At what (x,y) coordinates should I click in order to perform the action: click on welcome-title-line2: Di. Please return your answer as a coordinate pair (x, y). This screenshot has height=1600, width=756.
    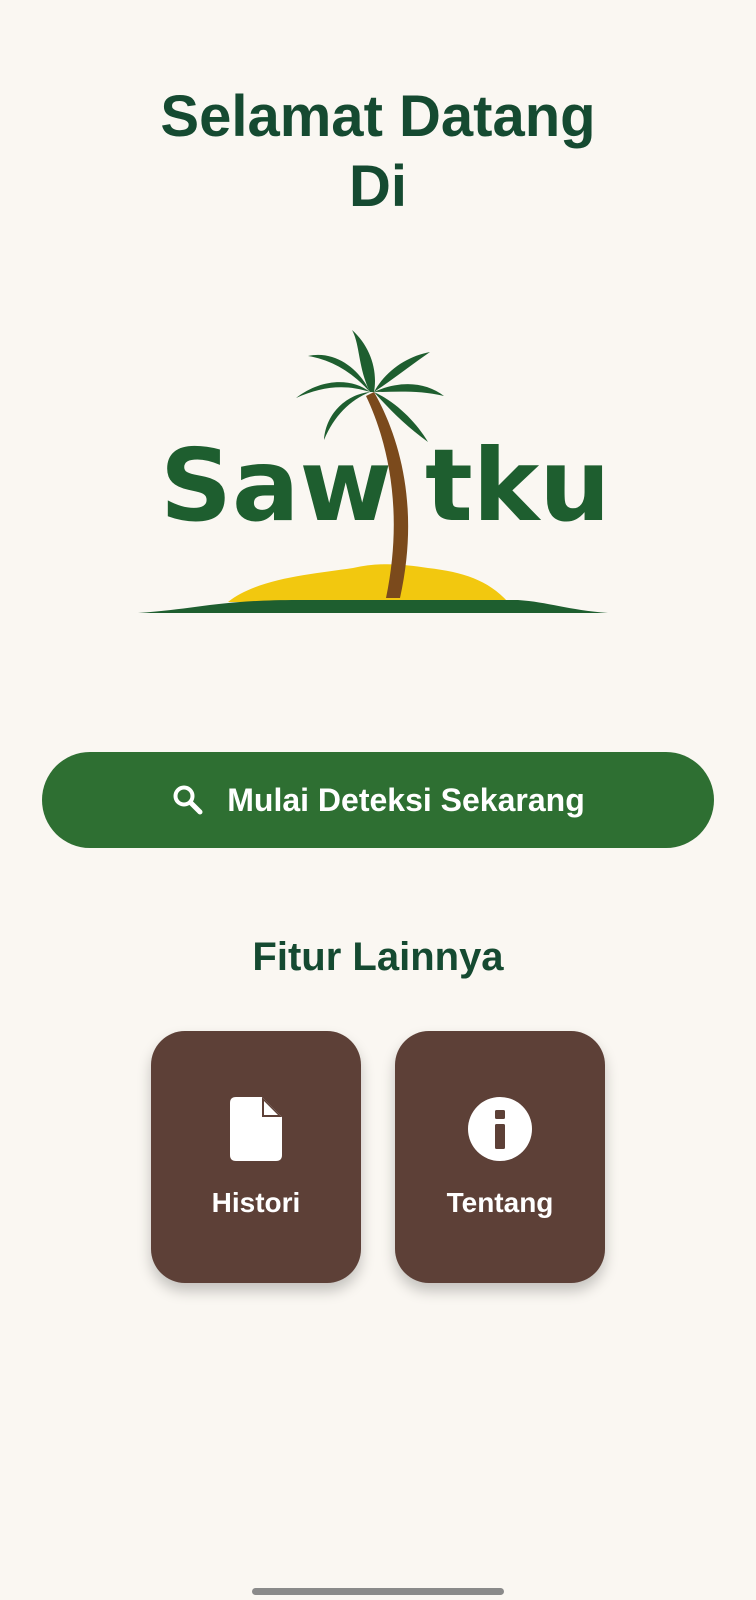
    Looking at the image, I should click on (378, 186).